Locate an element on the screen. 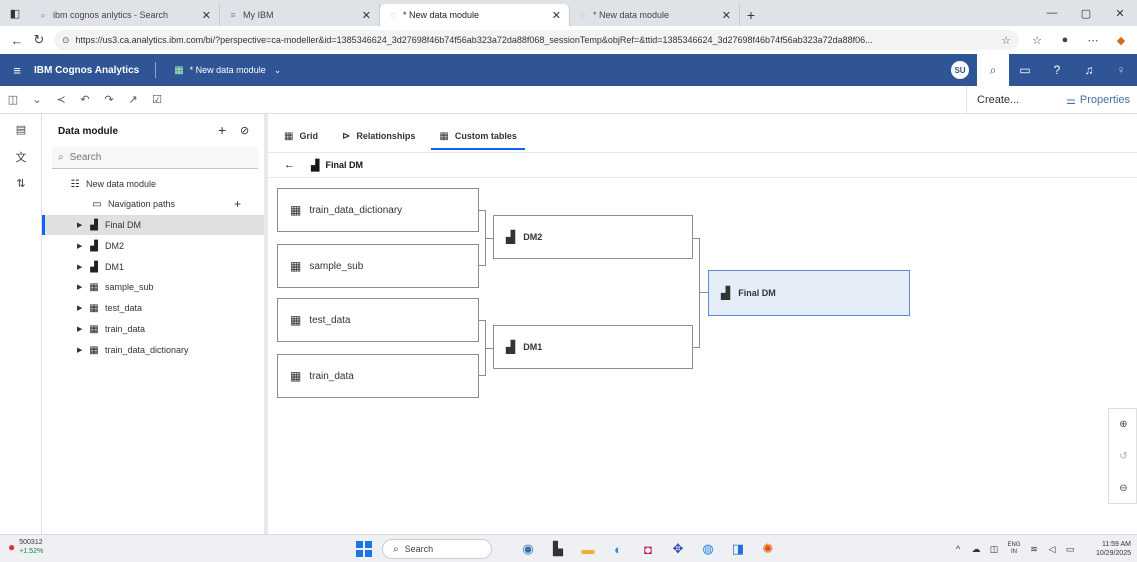 This screenshot has height=562, width=1137. launch-icon: ↗ is located at coordinates (133, 100).